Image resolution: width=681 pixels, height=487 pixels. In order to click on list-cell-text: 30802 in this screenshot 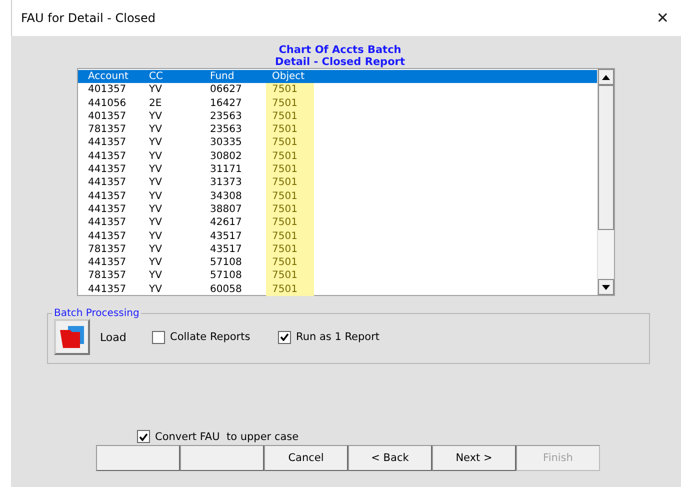, I will do `click(226, 157)`.